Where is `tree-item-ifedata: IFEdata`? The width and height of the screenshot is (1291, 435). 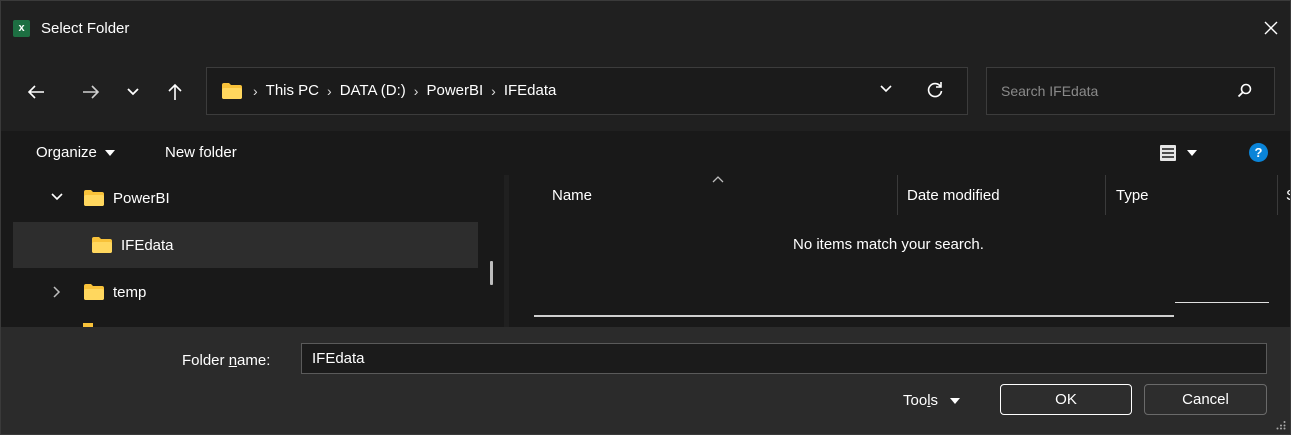 tree-item-ifedata: IFEdata is located at coordinates (245, 245).